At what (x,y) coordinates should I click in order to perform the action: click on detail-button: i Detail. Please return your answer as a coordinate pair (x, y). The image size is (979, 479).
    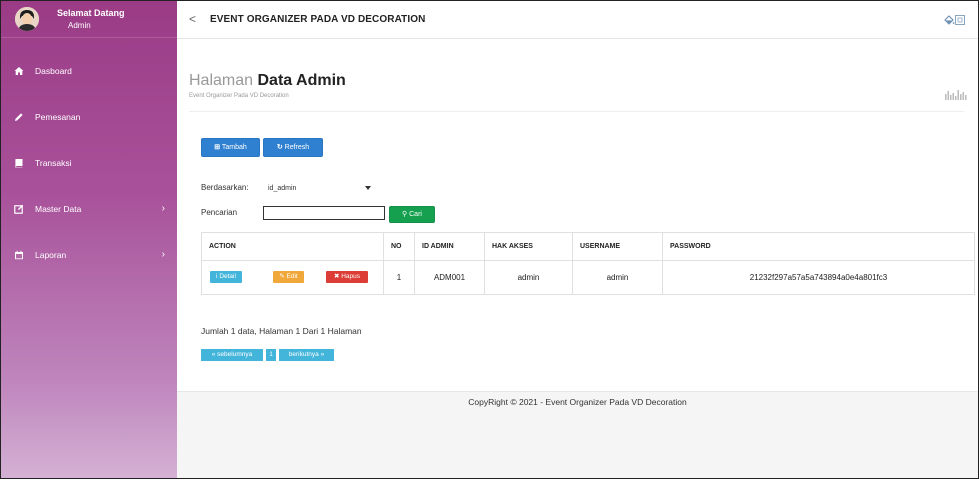
    Looking at the image, I should click on (226, 277).